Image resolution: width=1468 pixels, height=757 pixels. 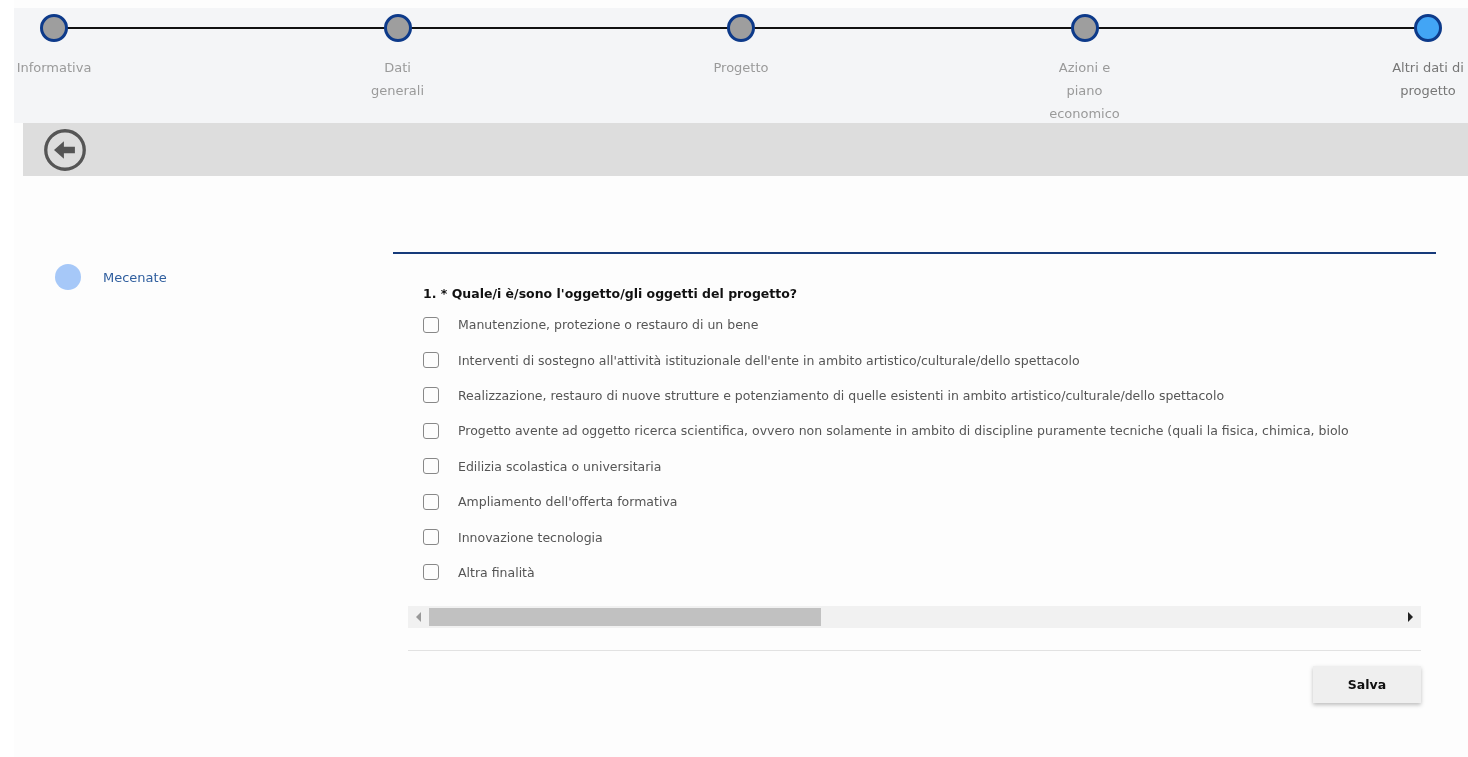 What do you see at coordinates (1084, 90) in the screenshot?
I see `step-label: Azioni e piano economico` at bounding box center [1084, 90].